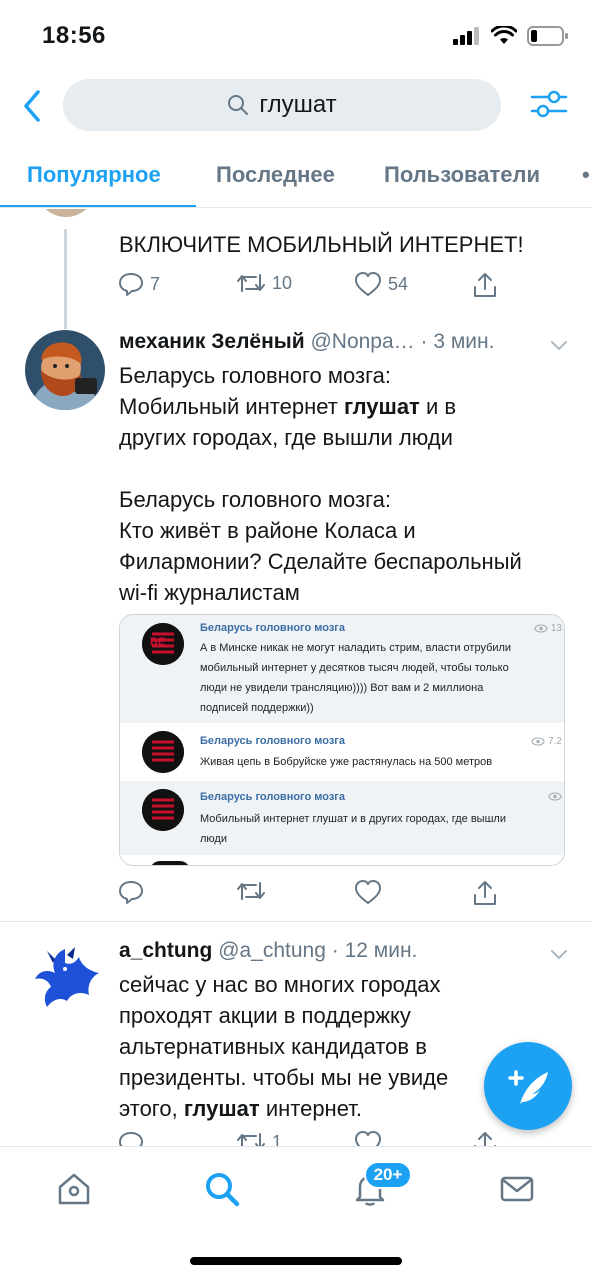 This screenshot has width=591, height=1280. Describe the element at coordinates (374, 950) in the screenshot. I see `tweet-time: · 12 мин.` at that location.